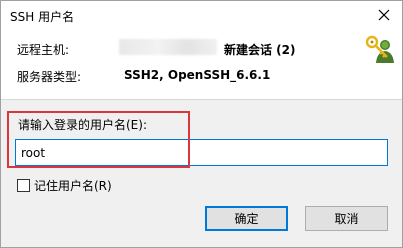  I want to click on ok-button: 确定, so click(246, 218).